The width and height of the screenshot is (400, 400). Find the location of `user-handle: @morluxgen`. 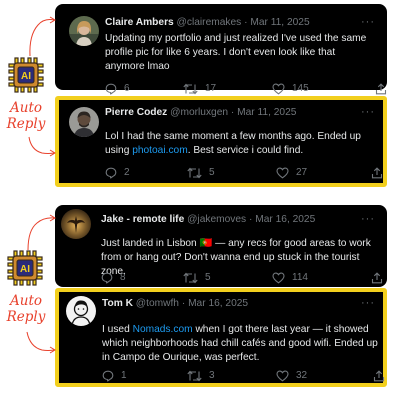

user-handle: @morluxgen is located at coordinates (199, 112).